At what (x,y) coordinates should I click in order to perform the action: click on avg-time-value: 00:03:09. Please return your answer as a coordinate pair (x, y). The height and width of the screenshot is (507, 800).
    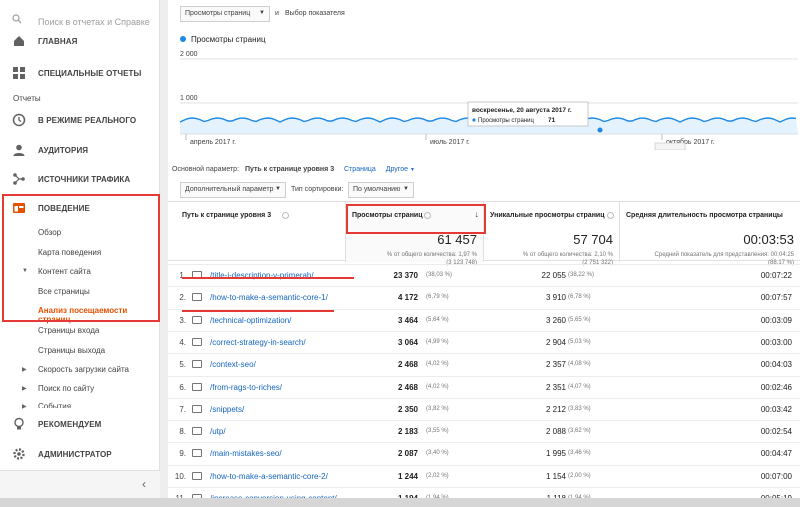
    Looking at the image, I should click on (776, 320).